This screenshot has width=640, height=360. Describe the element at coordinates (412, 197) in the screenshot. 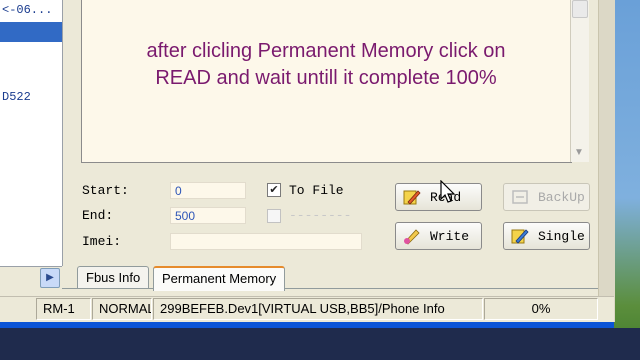

I see `pencil-icon` at that location.